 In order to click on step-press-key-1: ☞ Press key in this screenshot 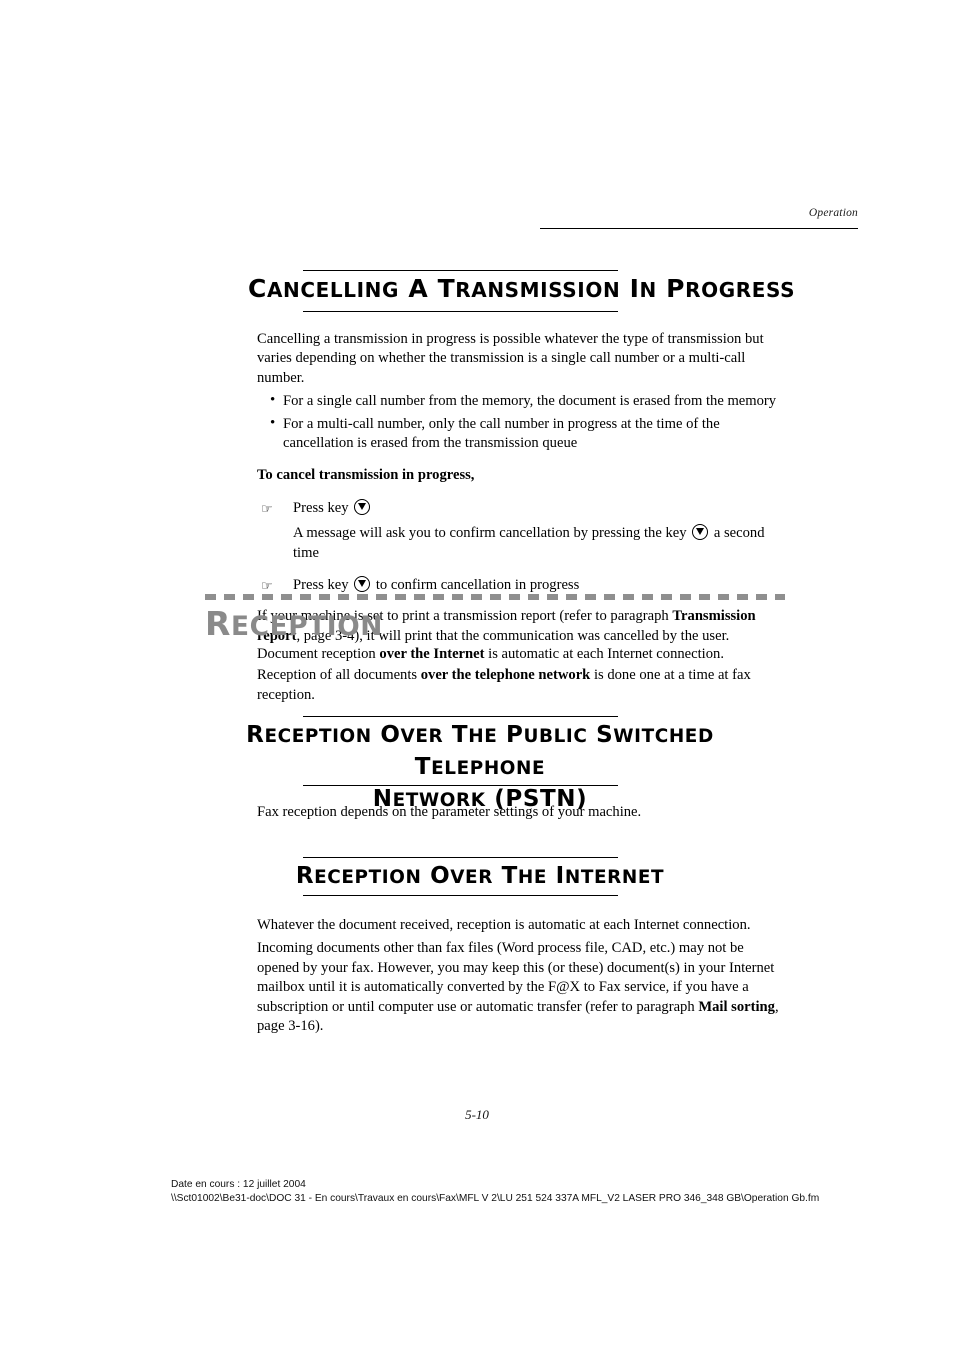, I will do `click(520, 508)`.